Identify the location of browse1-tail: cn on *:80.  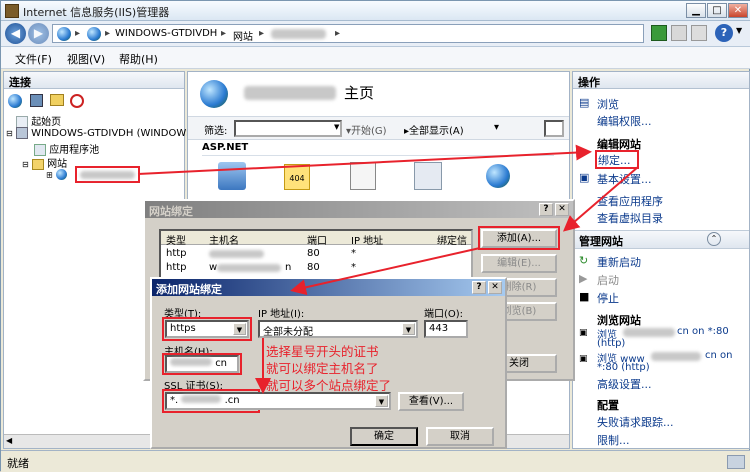
(703, 331).